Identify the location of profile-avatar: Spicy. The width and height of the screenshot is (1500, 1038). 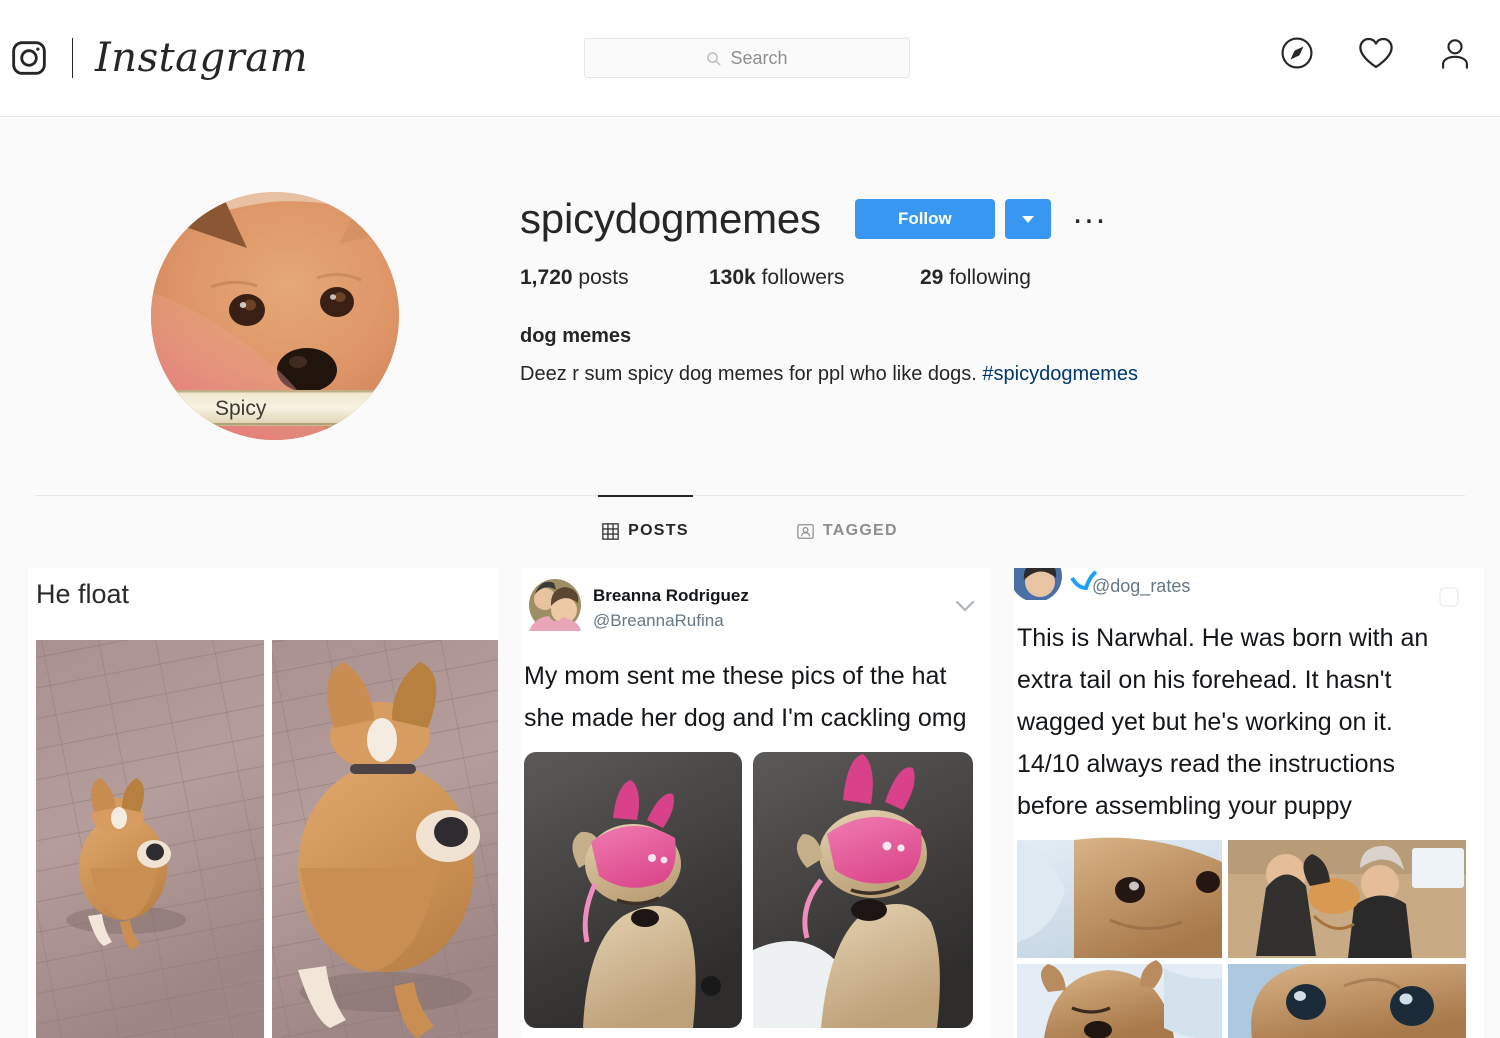
(275, 316).